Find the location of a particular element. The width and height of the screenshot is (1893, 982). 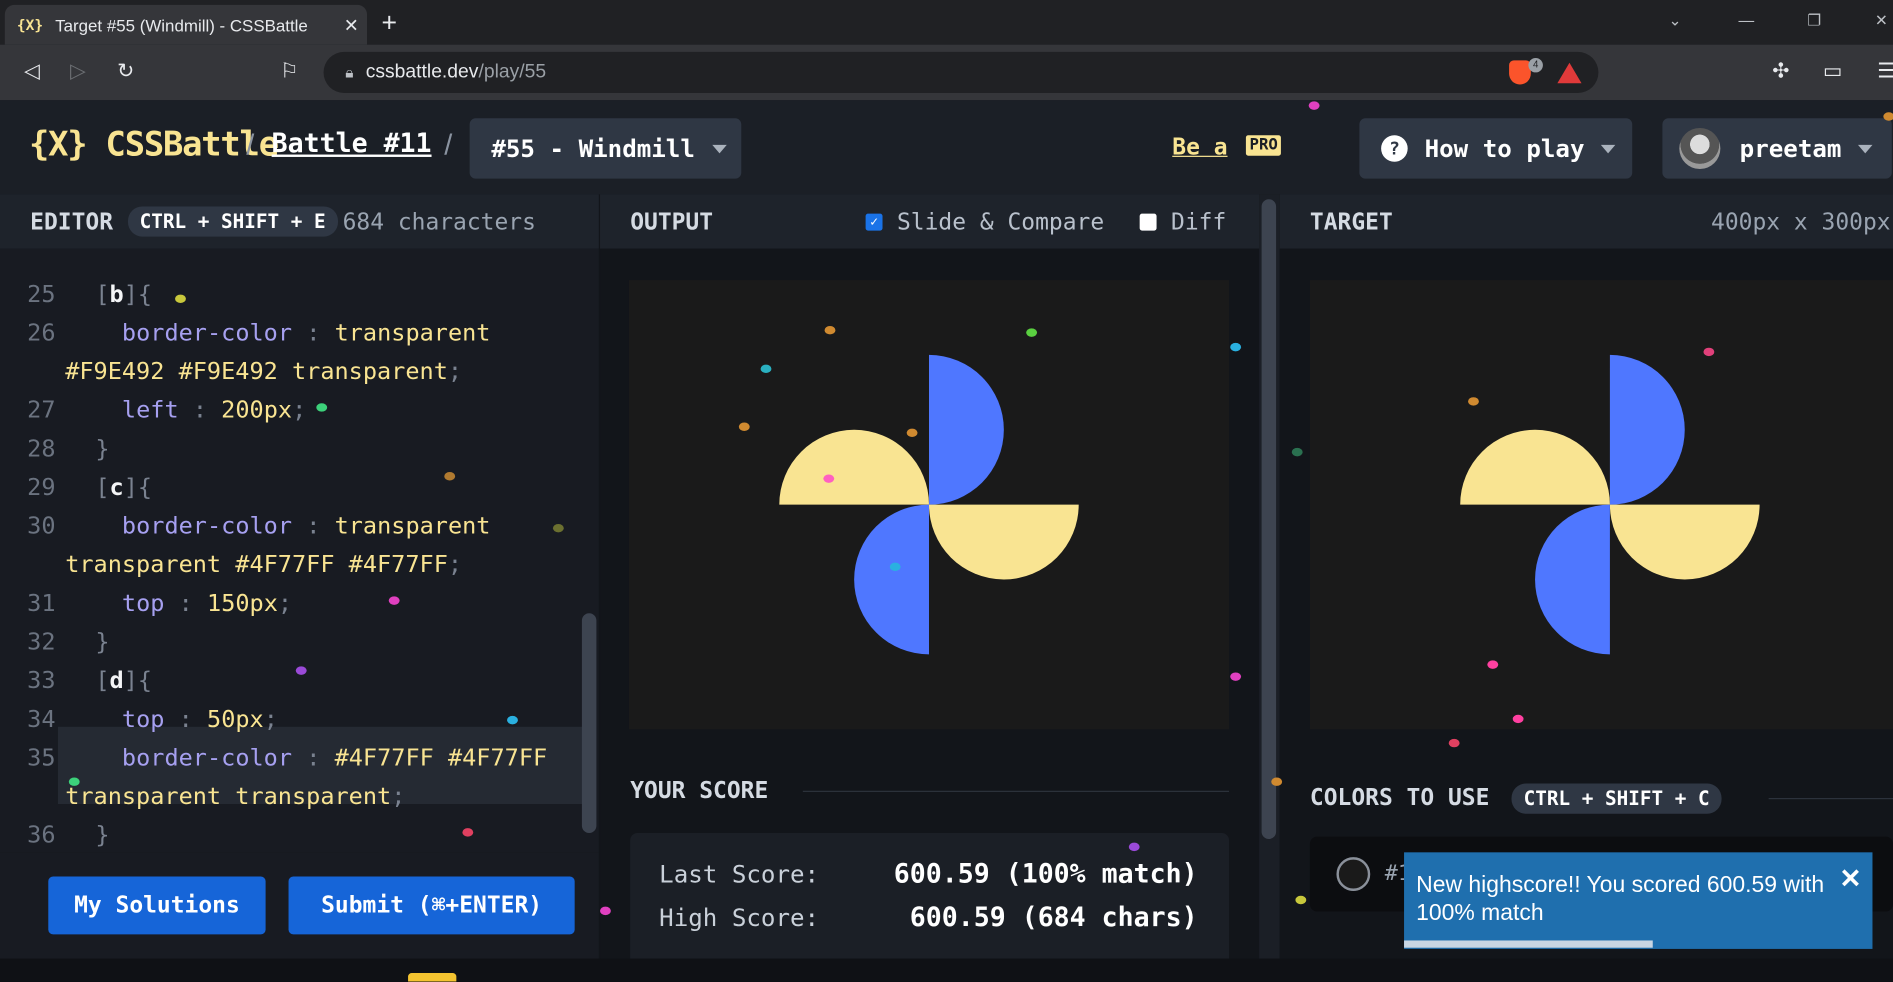

line-number: 26 is located at coordinates (41, 332).